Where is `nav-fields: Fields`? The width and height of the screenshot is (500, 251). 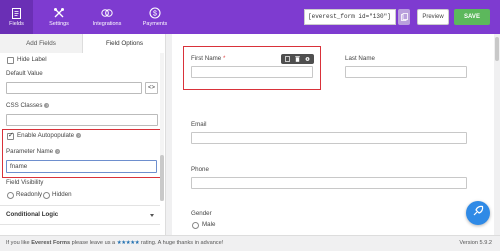
nav-fields: Fields is located at coordinates (16, 17).